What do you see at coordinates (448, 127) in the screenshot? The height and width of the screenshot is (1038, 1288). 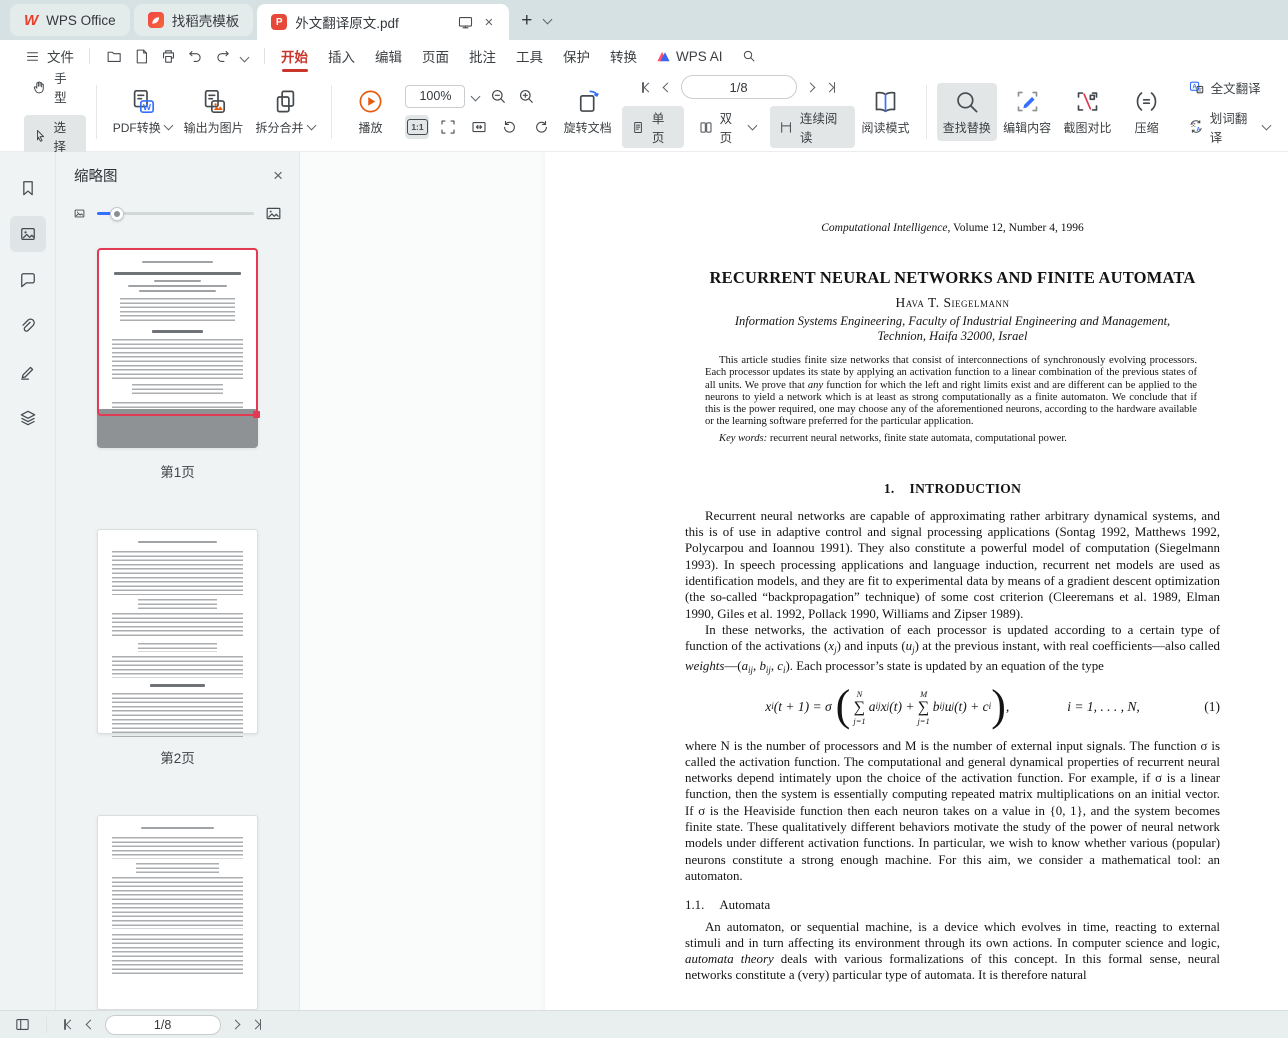 I see `fit-page-button` at bounding box center [448, 127].